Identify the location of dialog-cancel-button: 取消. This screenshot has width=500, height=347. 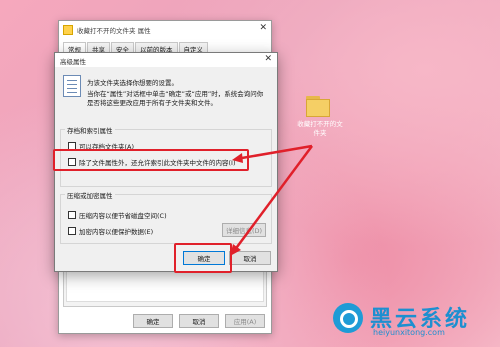
(250, 258).